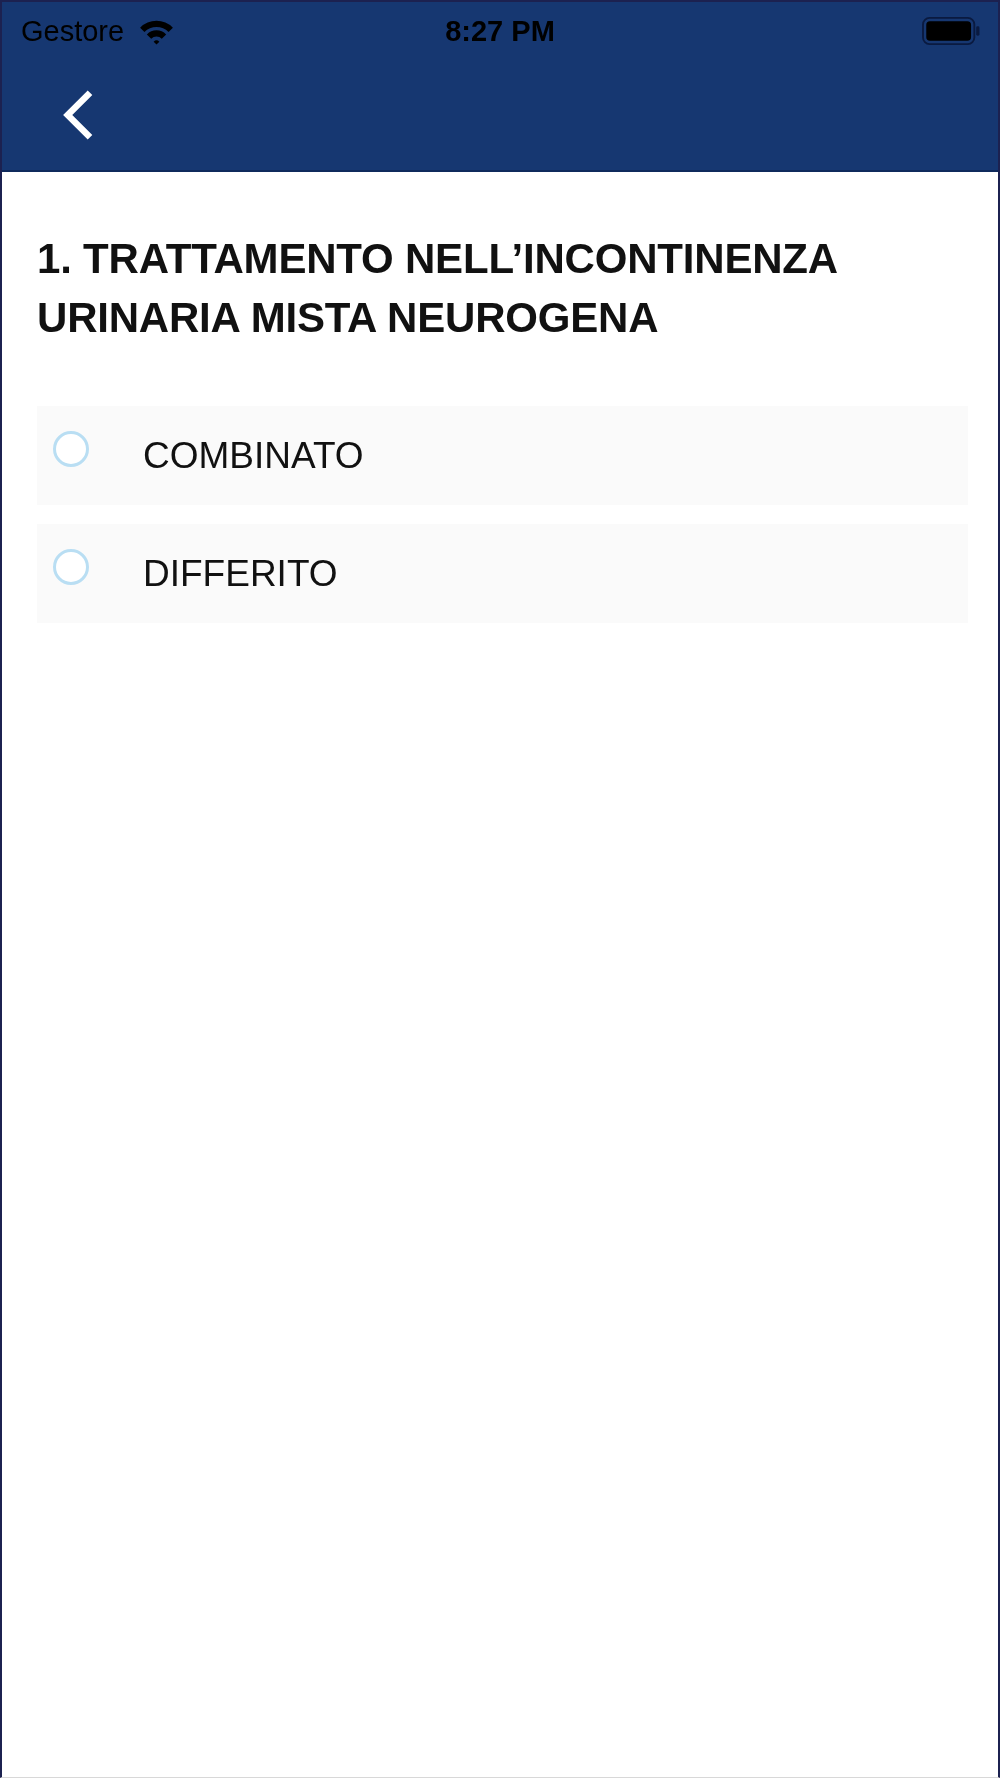  Describe the element at coordinates (73, 31) in the screenshot. I see `carrier-name: Gestore` at that location.